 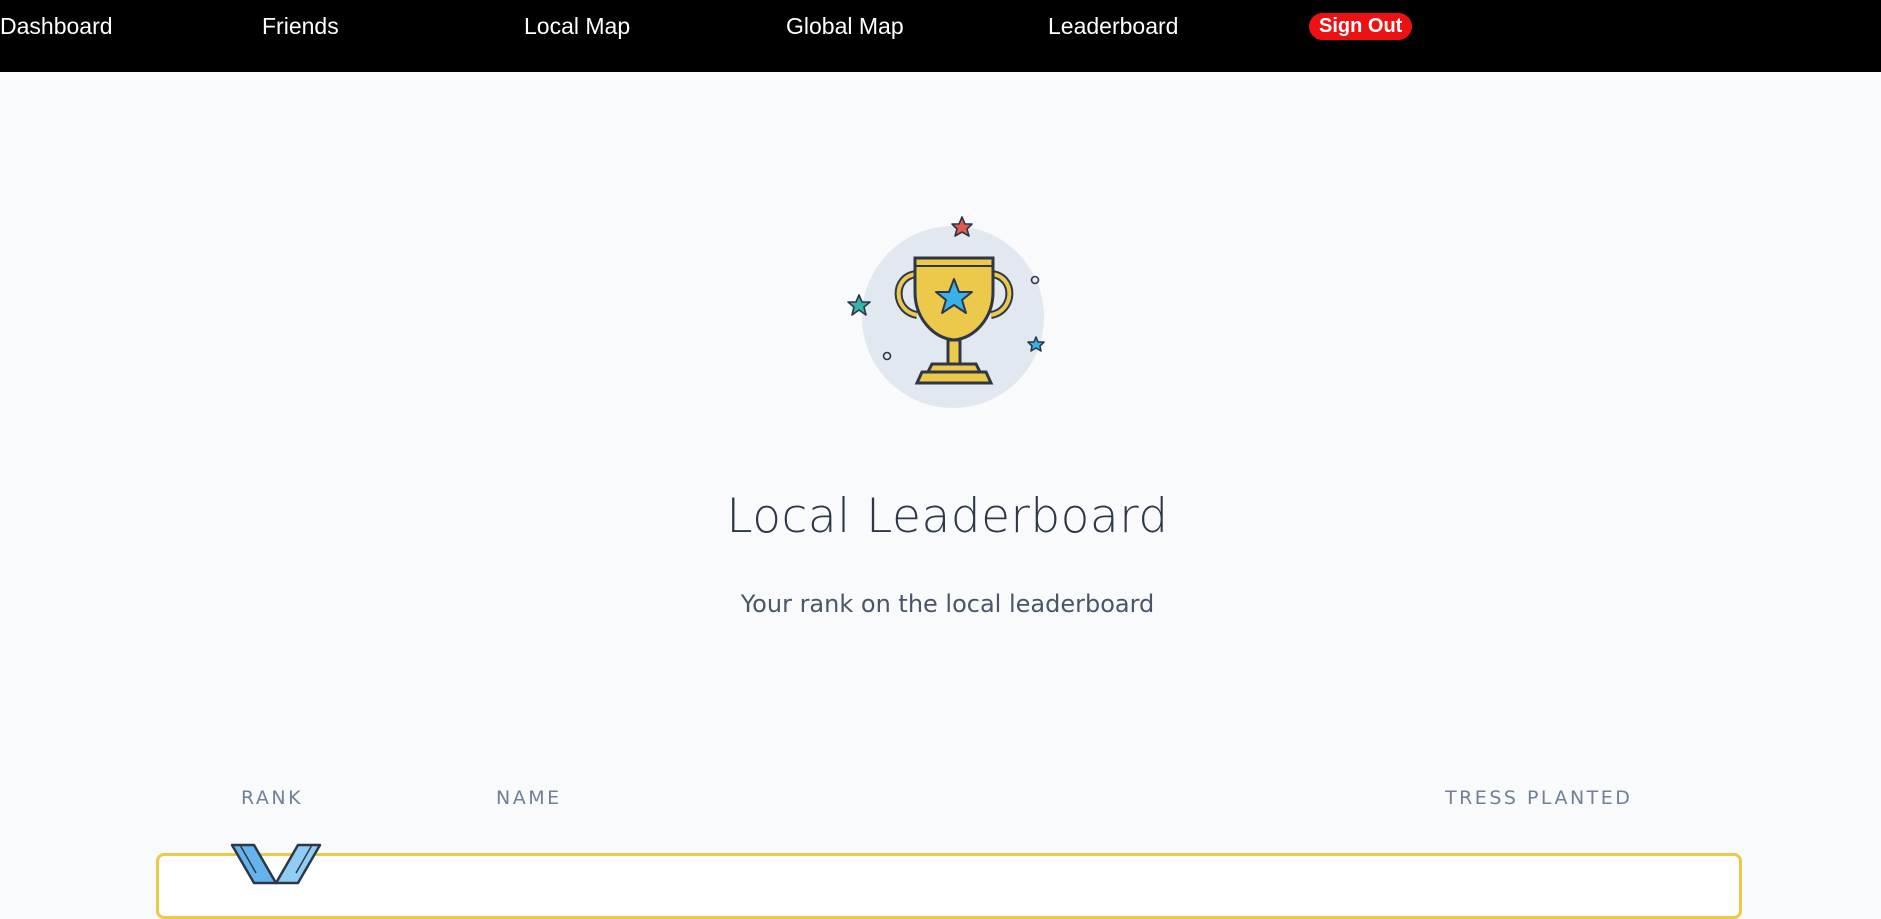 What do you see at coordinates (1113, 26) in the screenshot?
I see `nav-link-leaderboard: Leaderboard` at bounding box center [1113, 26].